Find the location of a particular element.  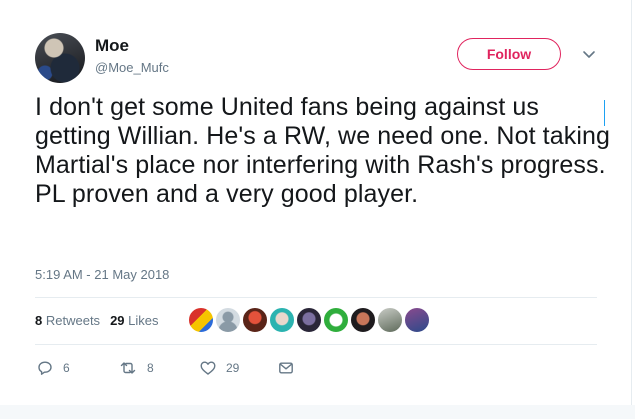

retweet-action: 8 is located at coordinates (136, 368).